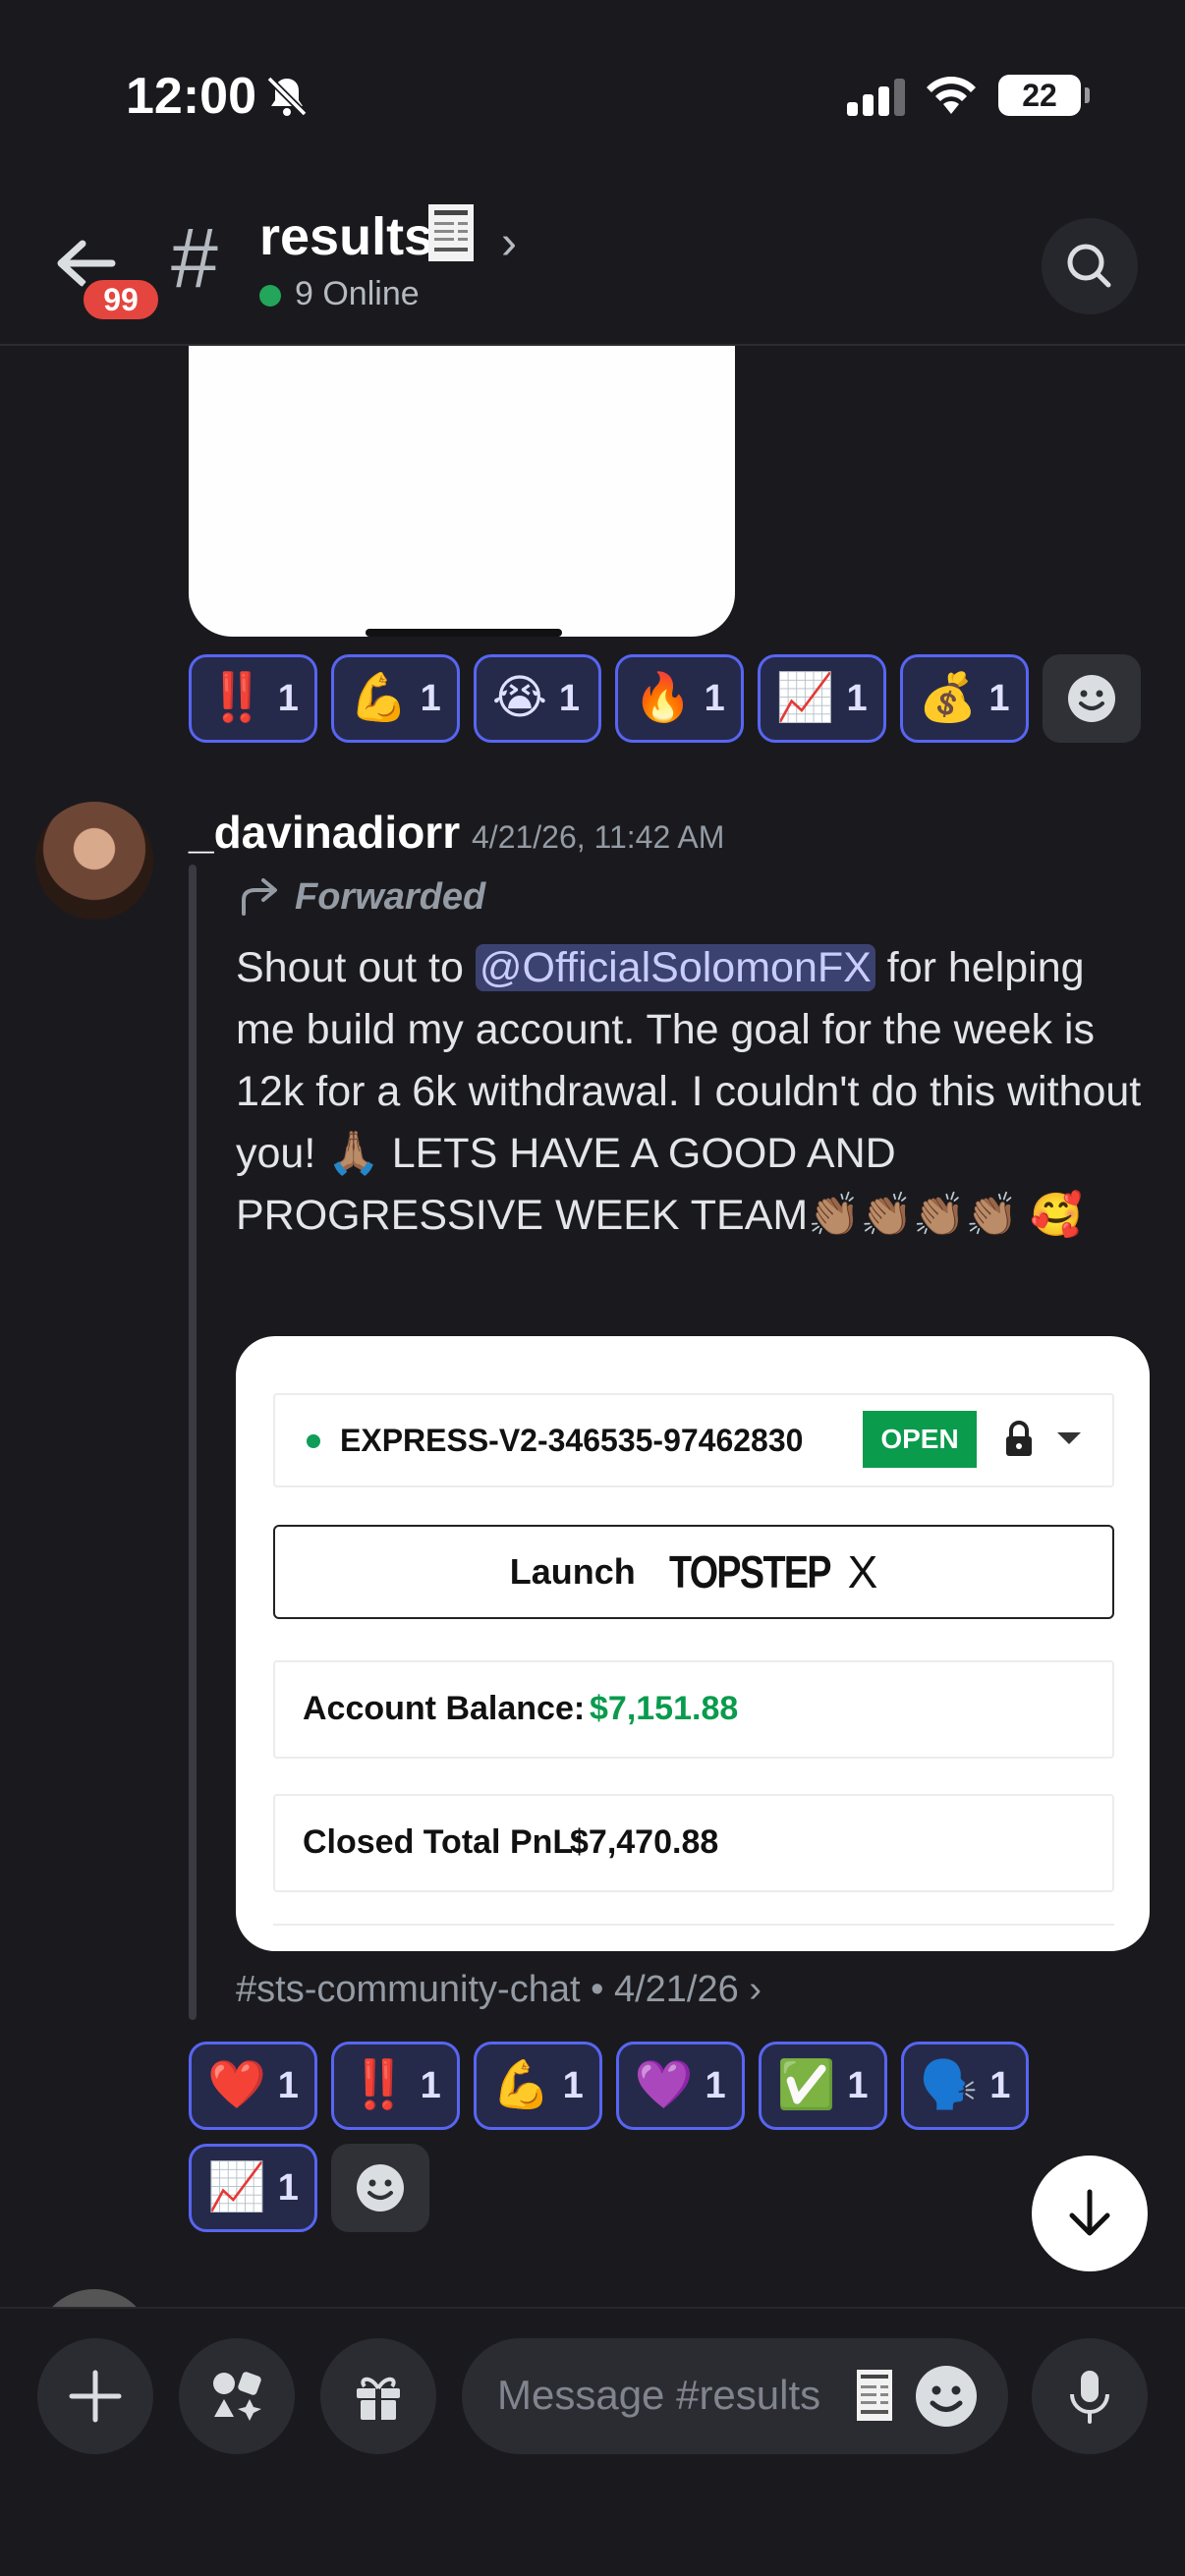  What do you see at coordinates (94, 861) in the screenshot?
I see `avatar` at bounding box center [94, 861].